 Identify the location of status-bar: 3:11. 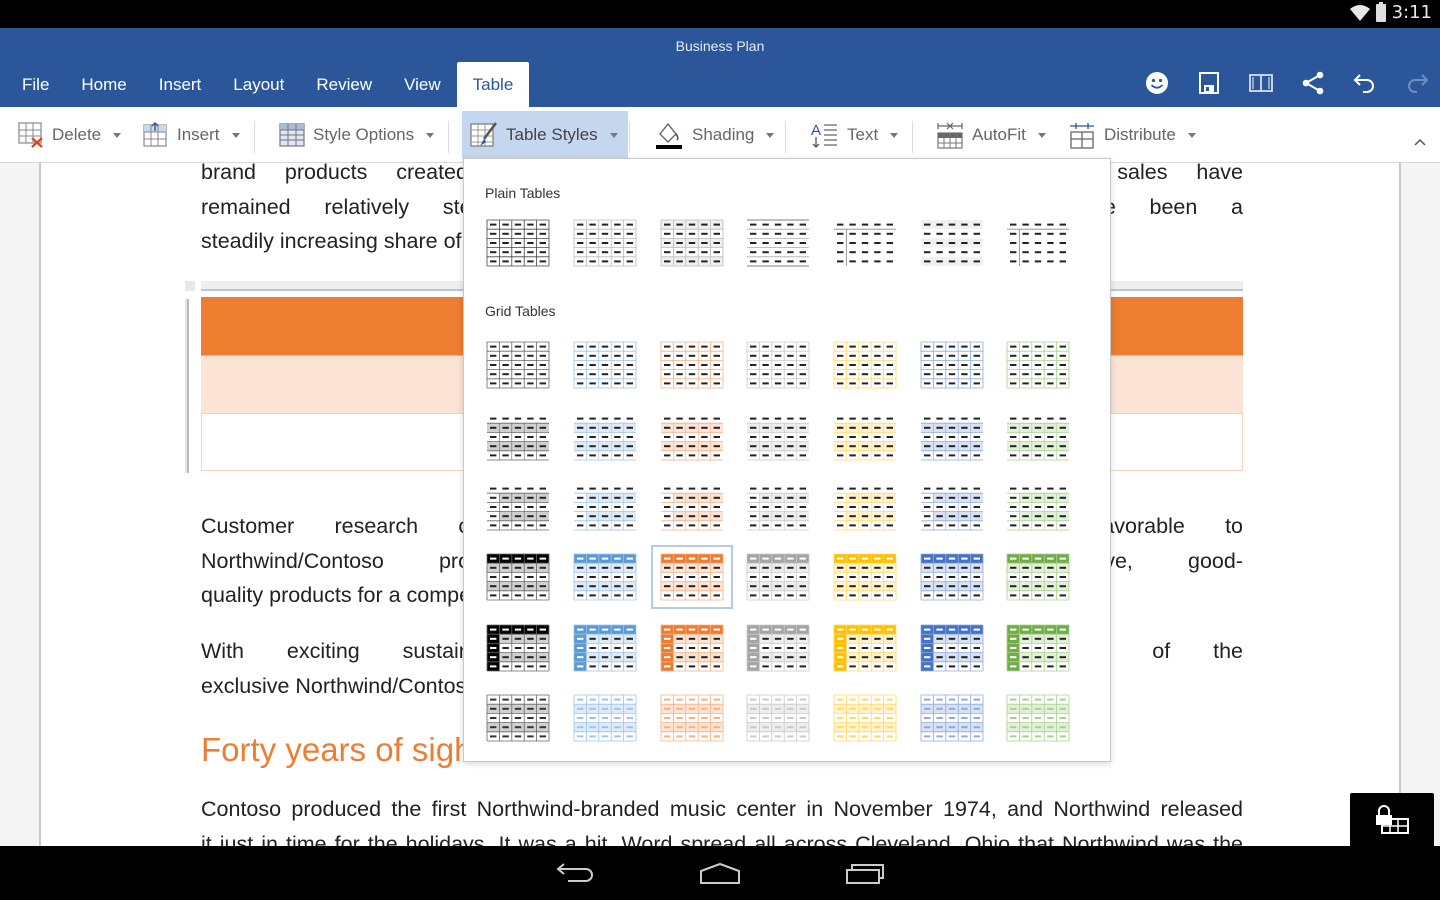
(720, 14).